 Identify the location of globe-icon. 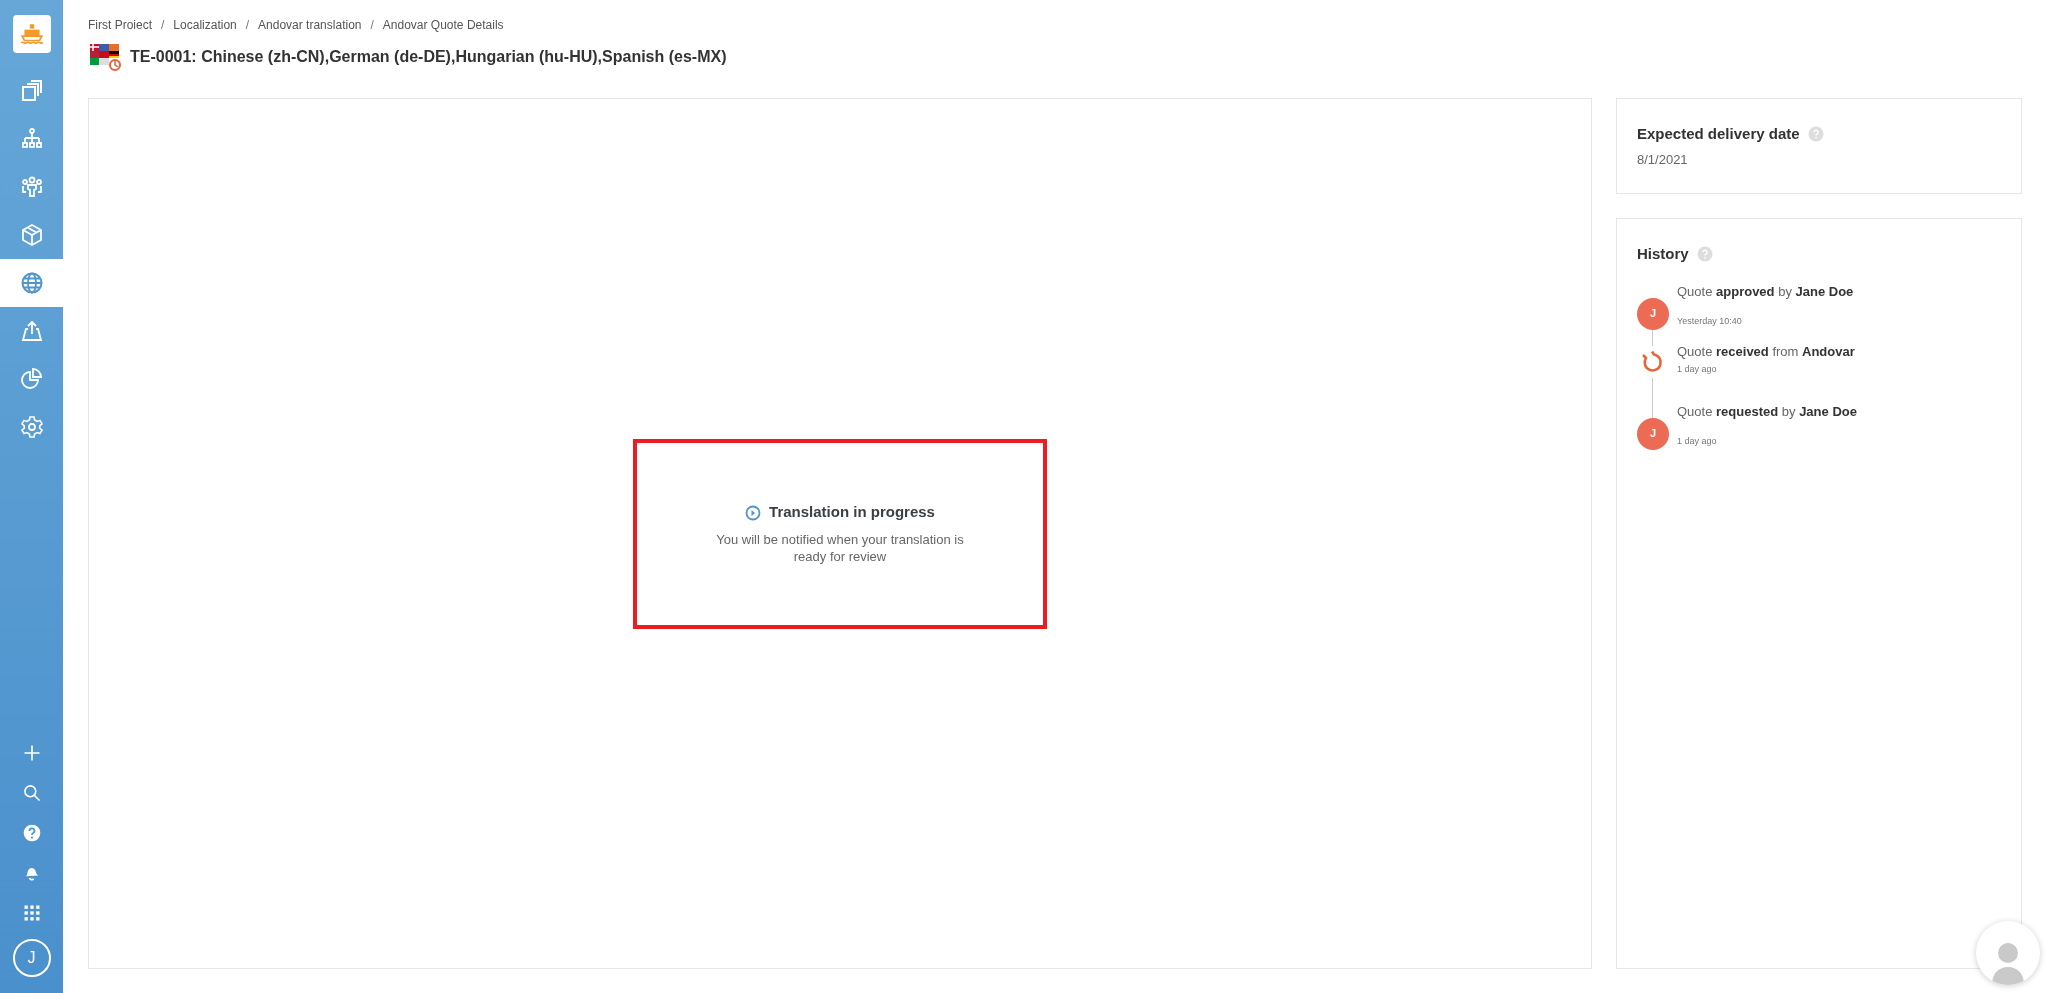
(31, 283).